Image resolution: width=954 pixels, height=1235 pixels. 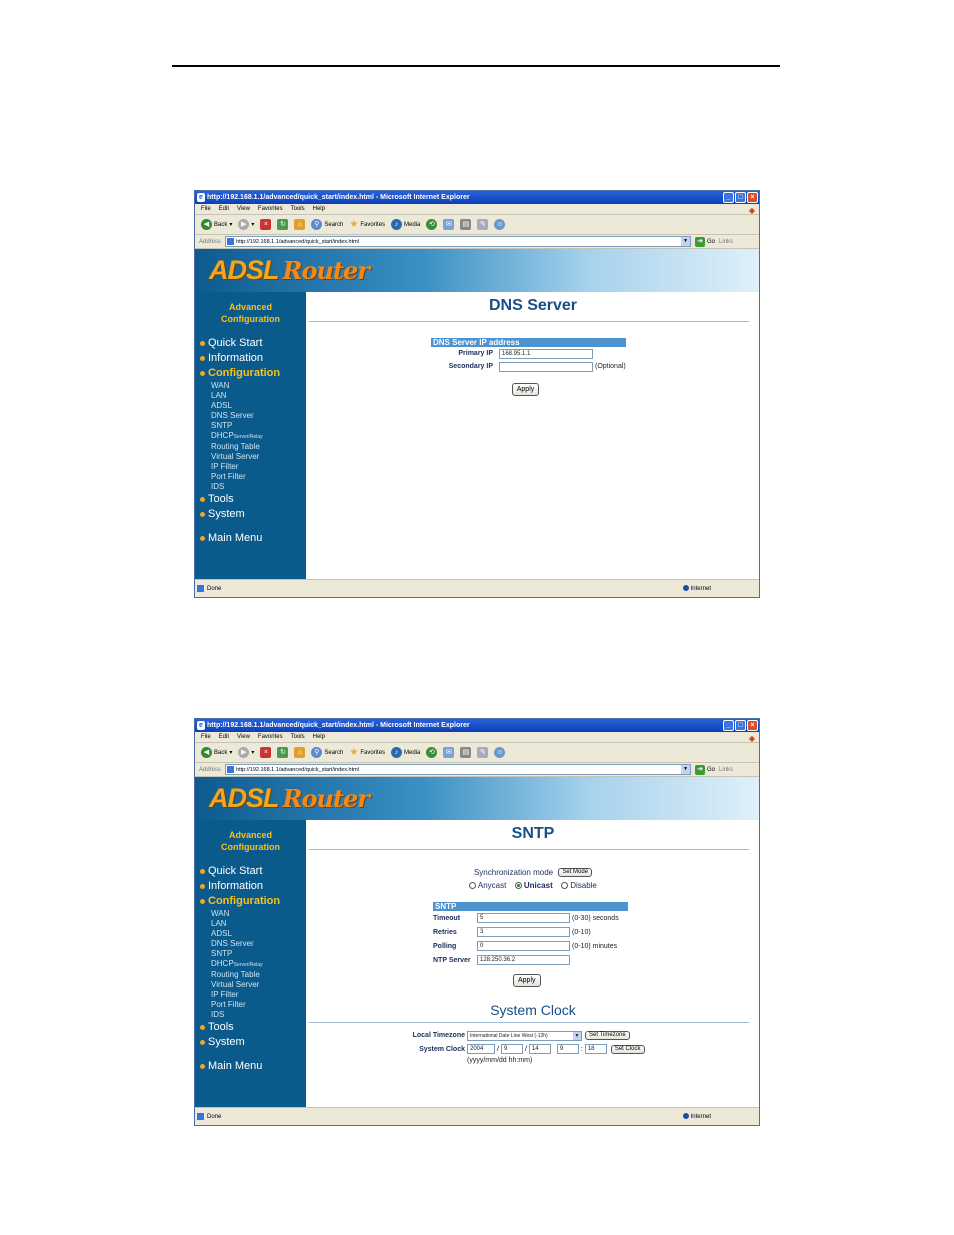 What do you see at coordinates (466, 224) in the screenshot?
I see `print-icon: ▤` at bounding box center [466, 224].